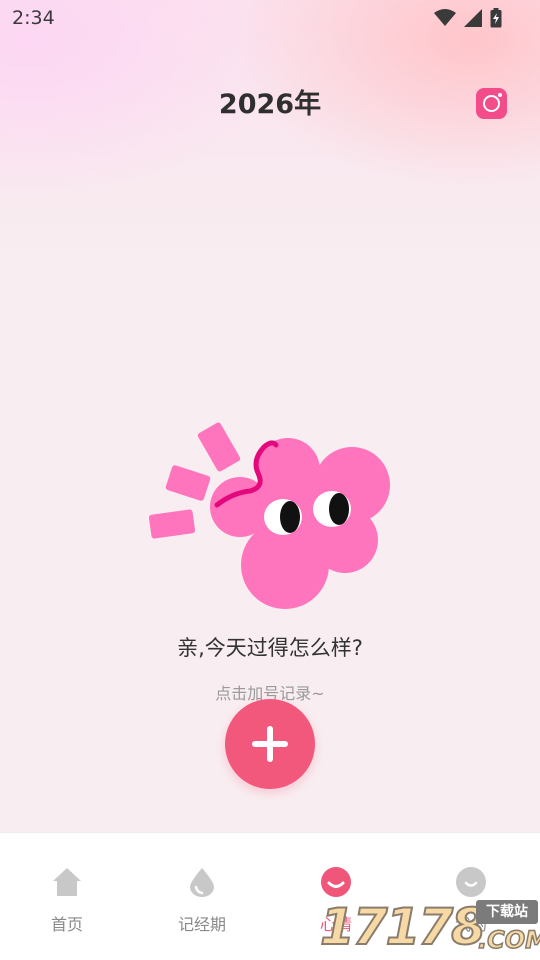  What do you see at coordinates (336, 882) in the screenshot?
I see `smile-icon` at bounding box center [336, 882].